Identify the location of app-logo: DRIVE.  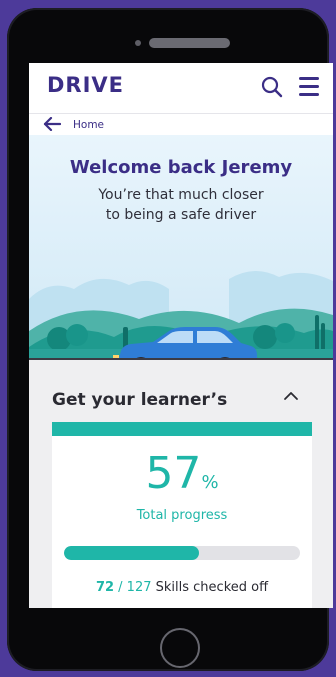
(85, 85).